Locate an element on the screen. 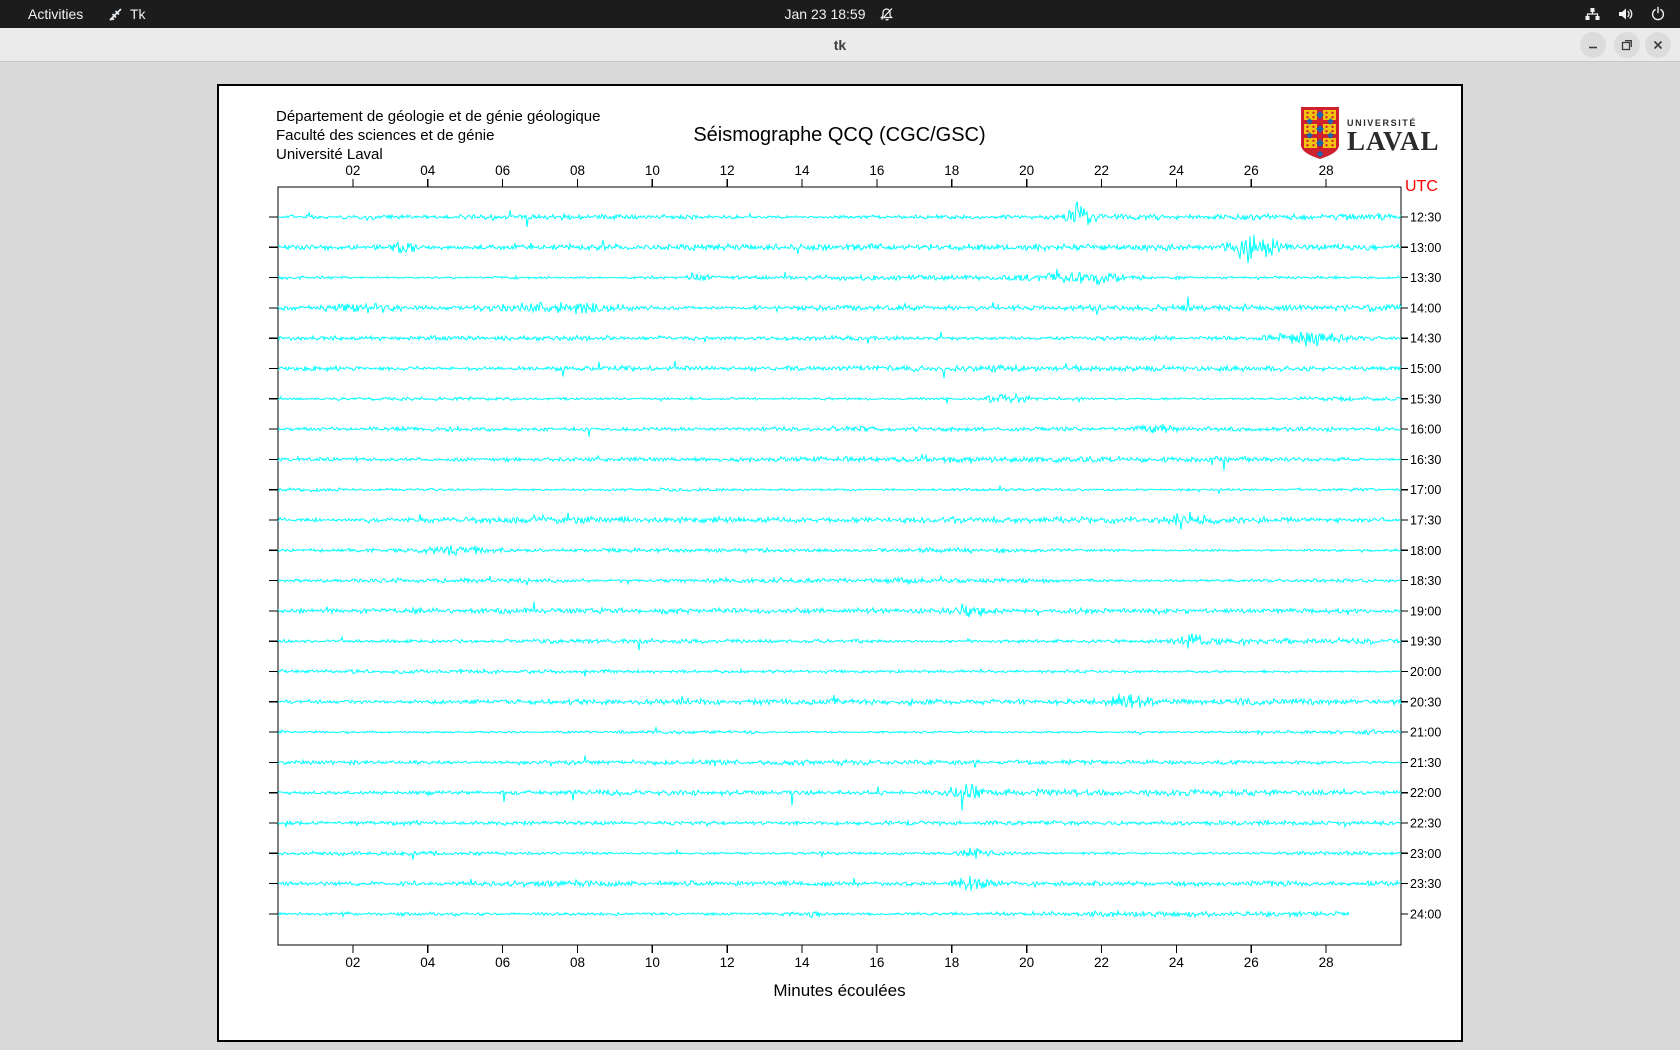 This screenshot has width=1680, height=1050. x-tick-label-top: 08 is located at coordinates (577, 170).